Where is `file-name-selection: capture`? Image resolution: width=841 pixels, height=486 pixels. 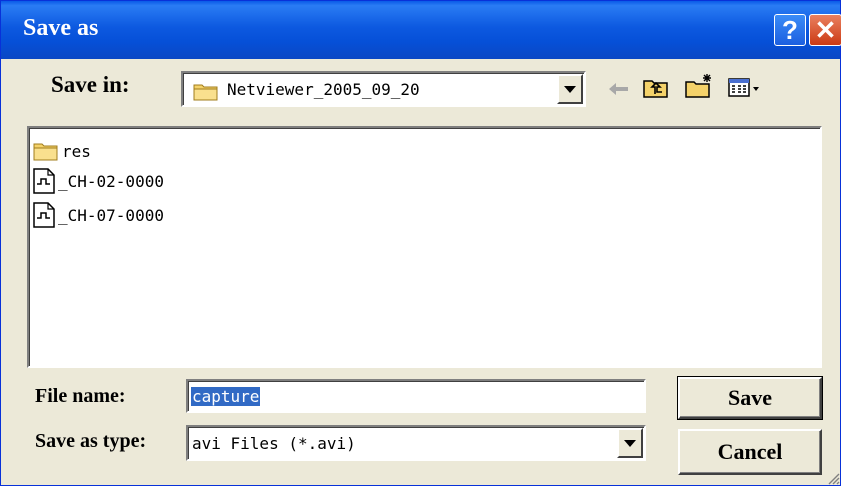 file-name-selection: capture is located at coordinates (226, 396).